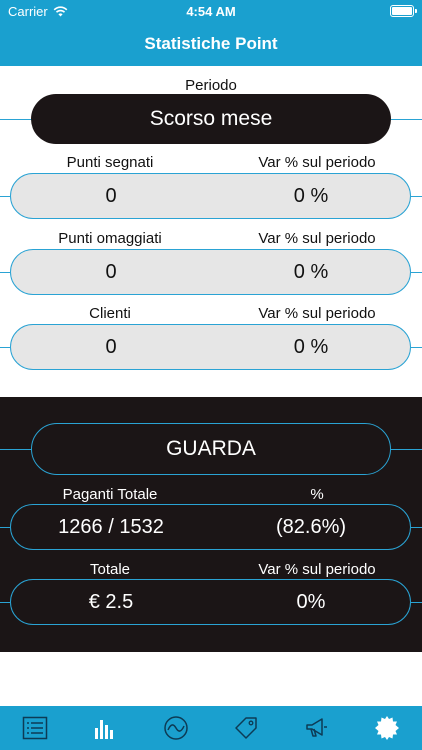 This screenshot has width=422, height=750. I want to click on bar-chart-icon, so click(104, 729).